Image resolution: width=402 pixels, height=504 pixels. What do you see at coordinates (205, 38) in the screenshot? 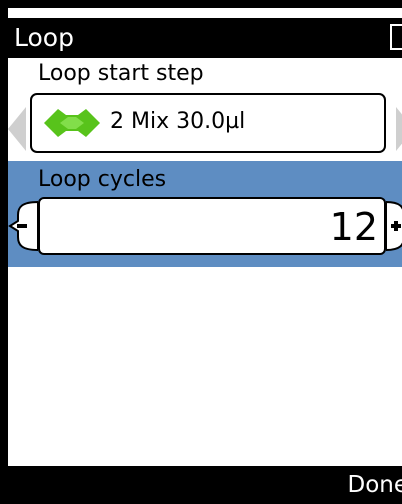
I see `title-bar: Loop` at bounding box center [205, 38].